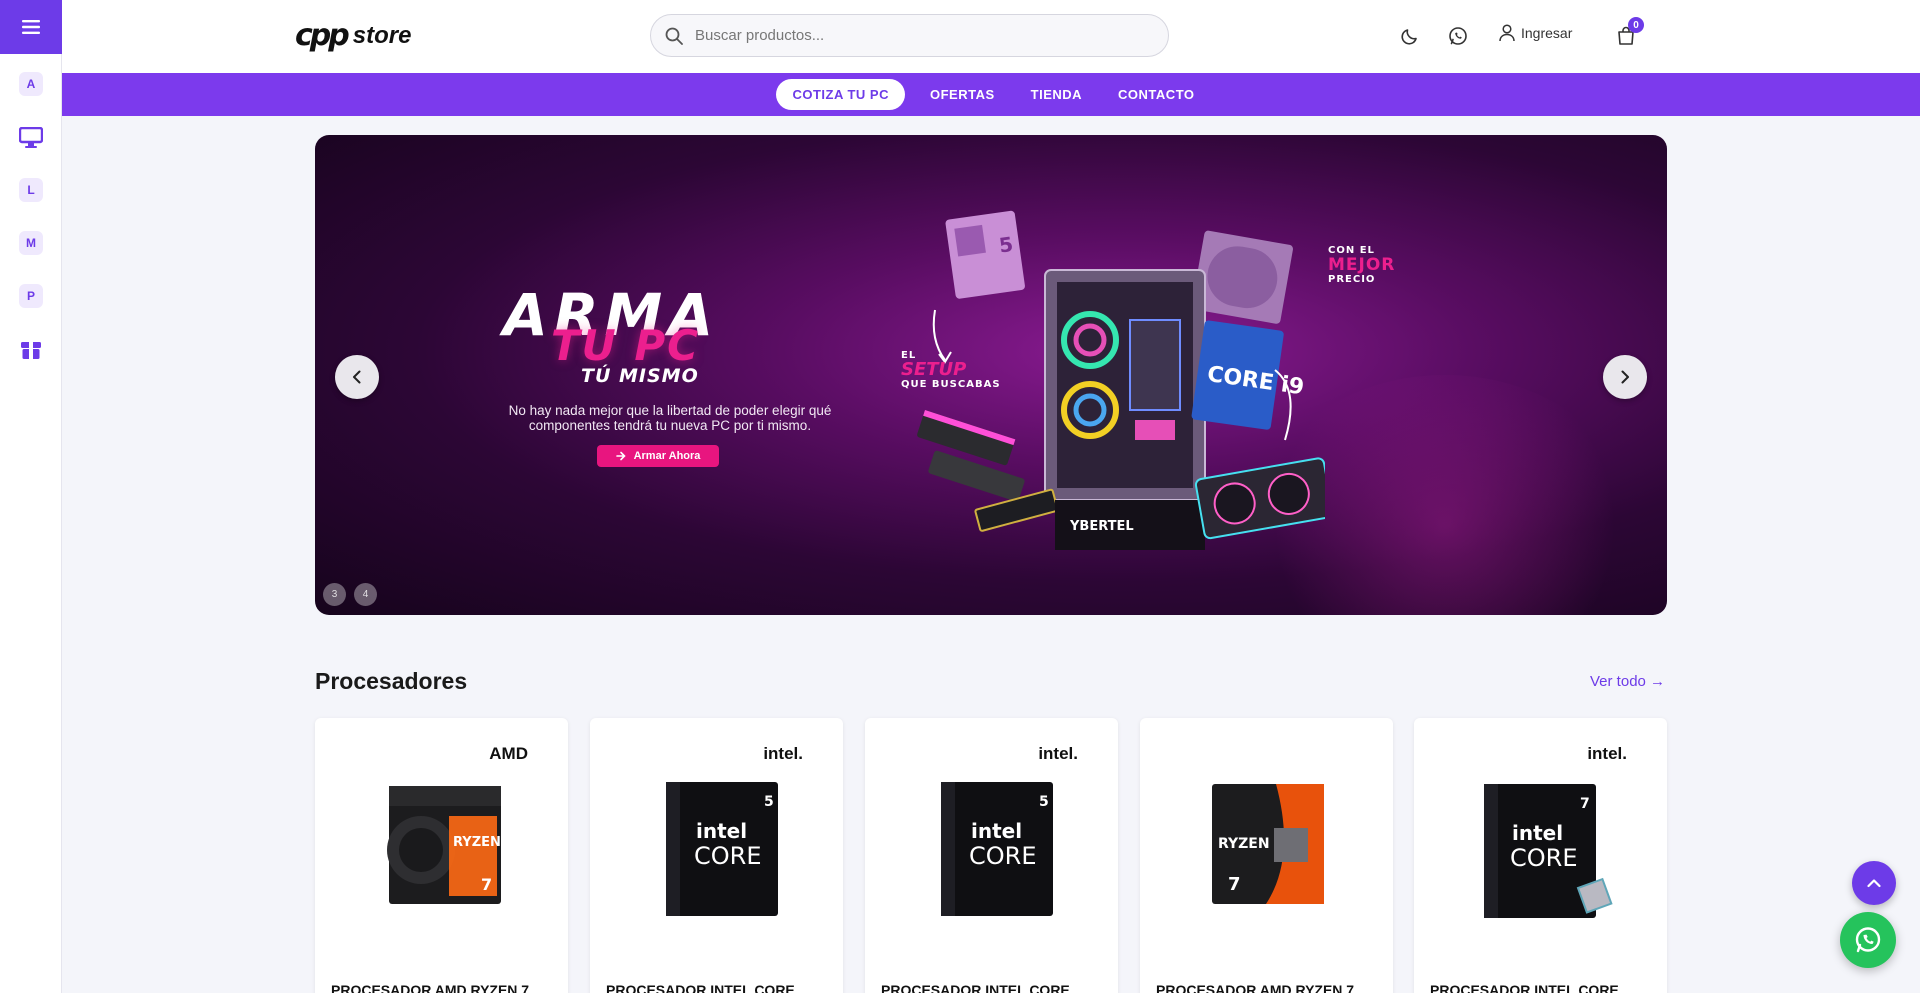 The image size is (1920, 993). What do you see at coordinates (334, 594) in the screenshot?
I see `carousel-dot-3: 3` at bounding box center [334, 594].